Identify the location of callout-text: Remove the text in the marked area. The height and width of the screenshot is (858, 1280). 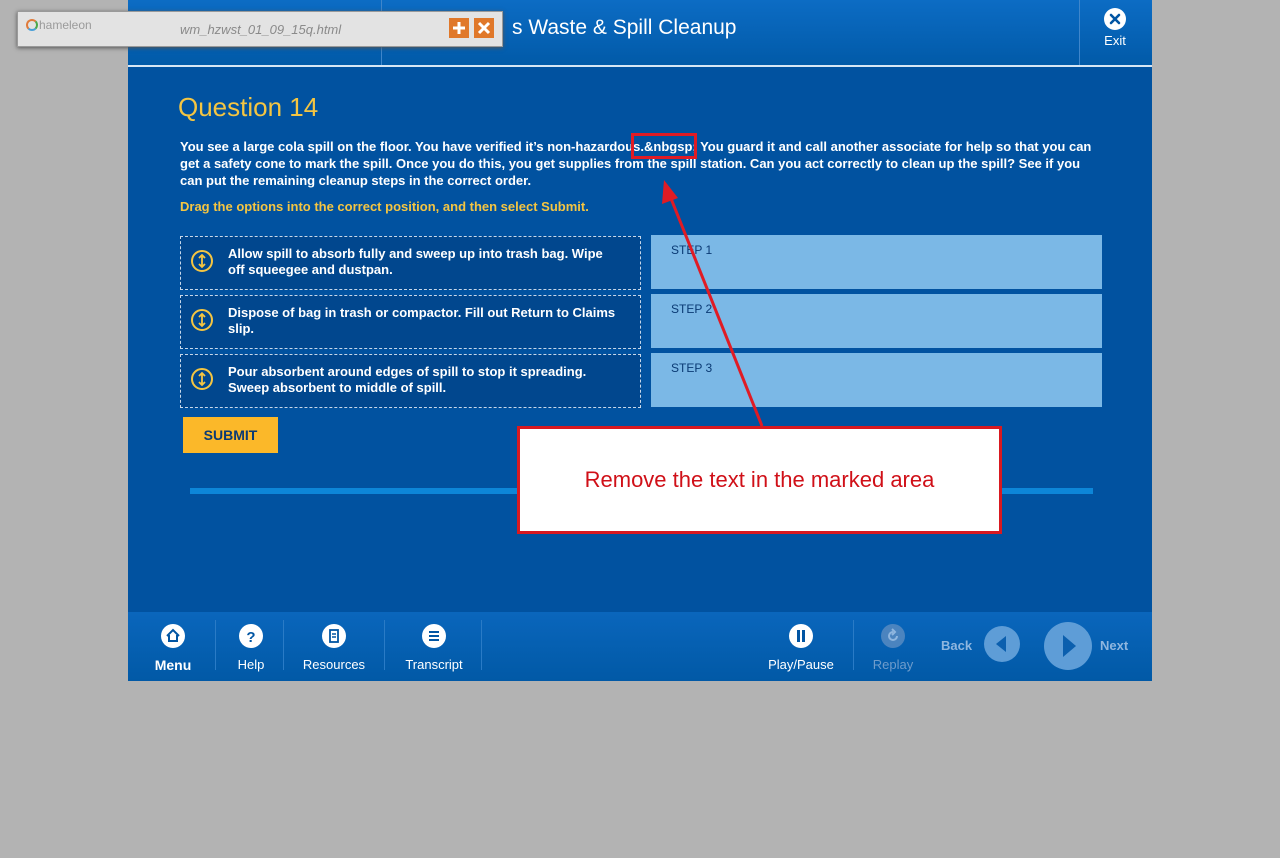
(759, 479).